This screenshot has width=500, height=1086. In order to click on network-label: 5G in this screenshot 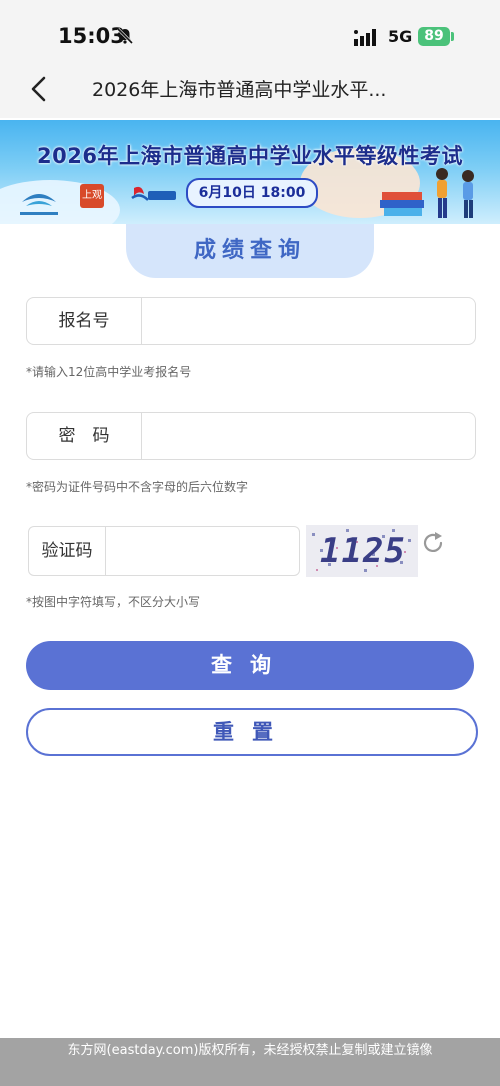, I will do `click(400, 36)`.